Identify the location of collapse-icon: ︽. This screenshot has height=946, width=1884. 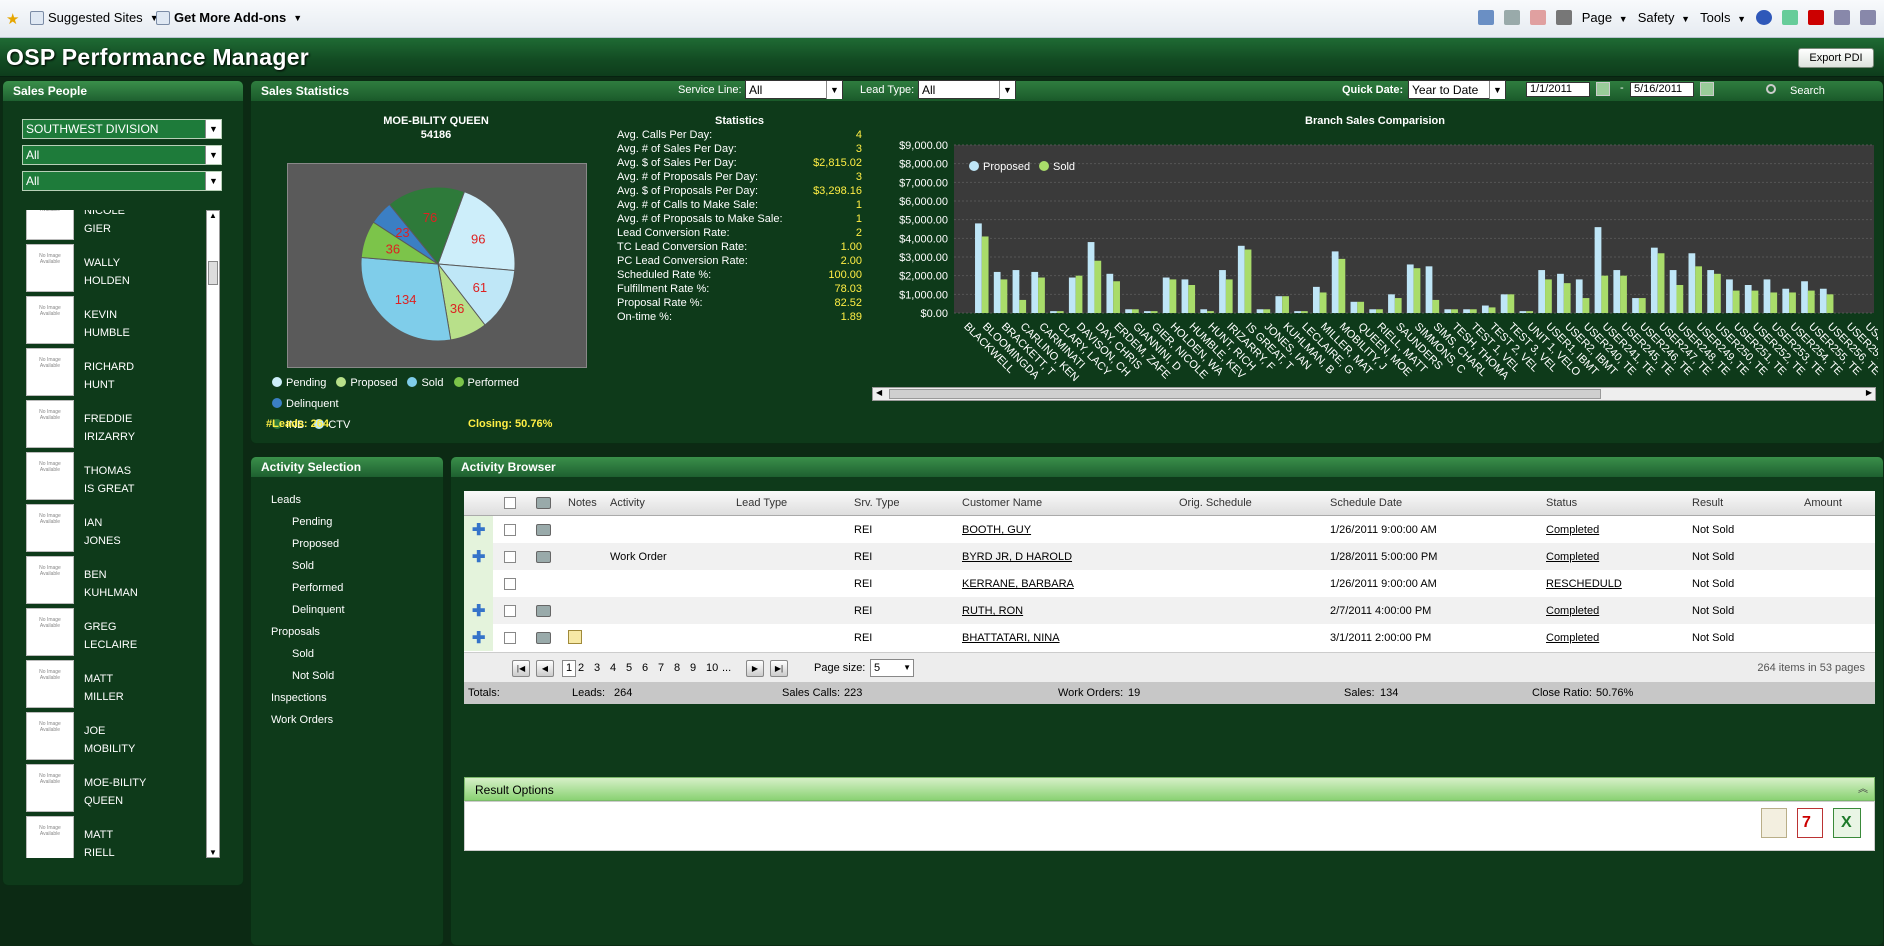
(1863, 790).